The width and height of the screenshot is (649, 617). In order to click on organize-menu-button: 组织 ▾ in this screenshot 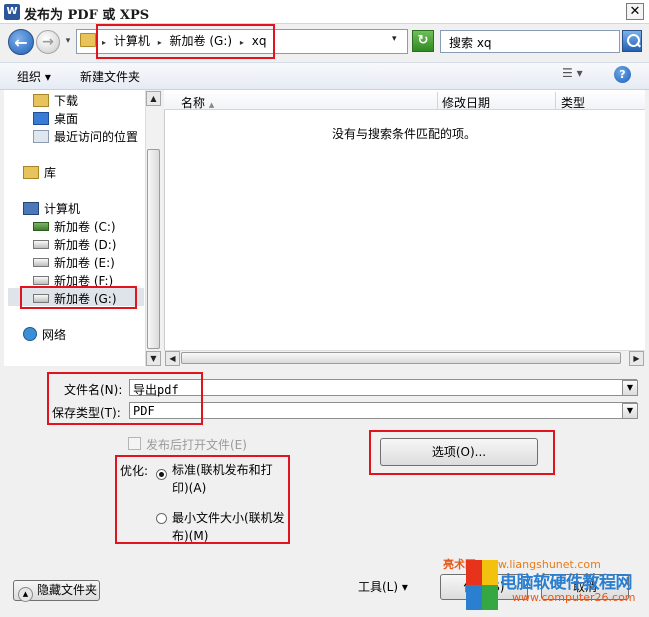, I will do `click(34, 76)`.